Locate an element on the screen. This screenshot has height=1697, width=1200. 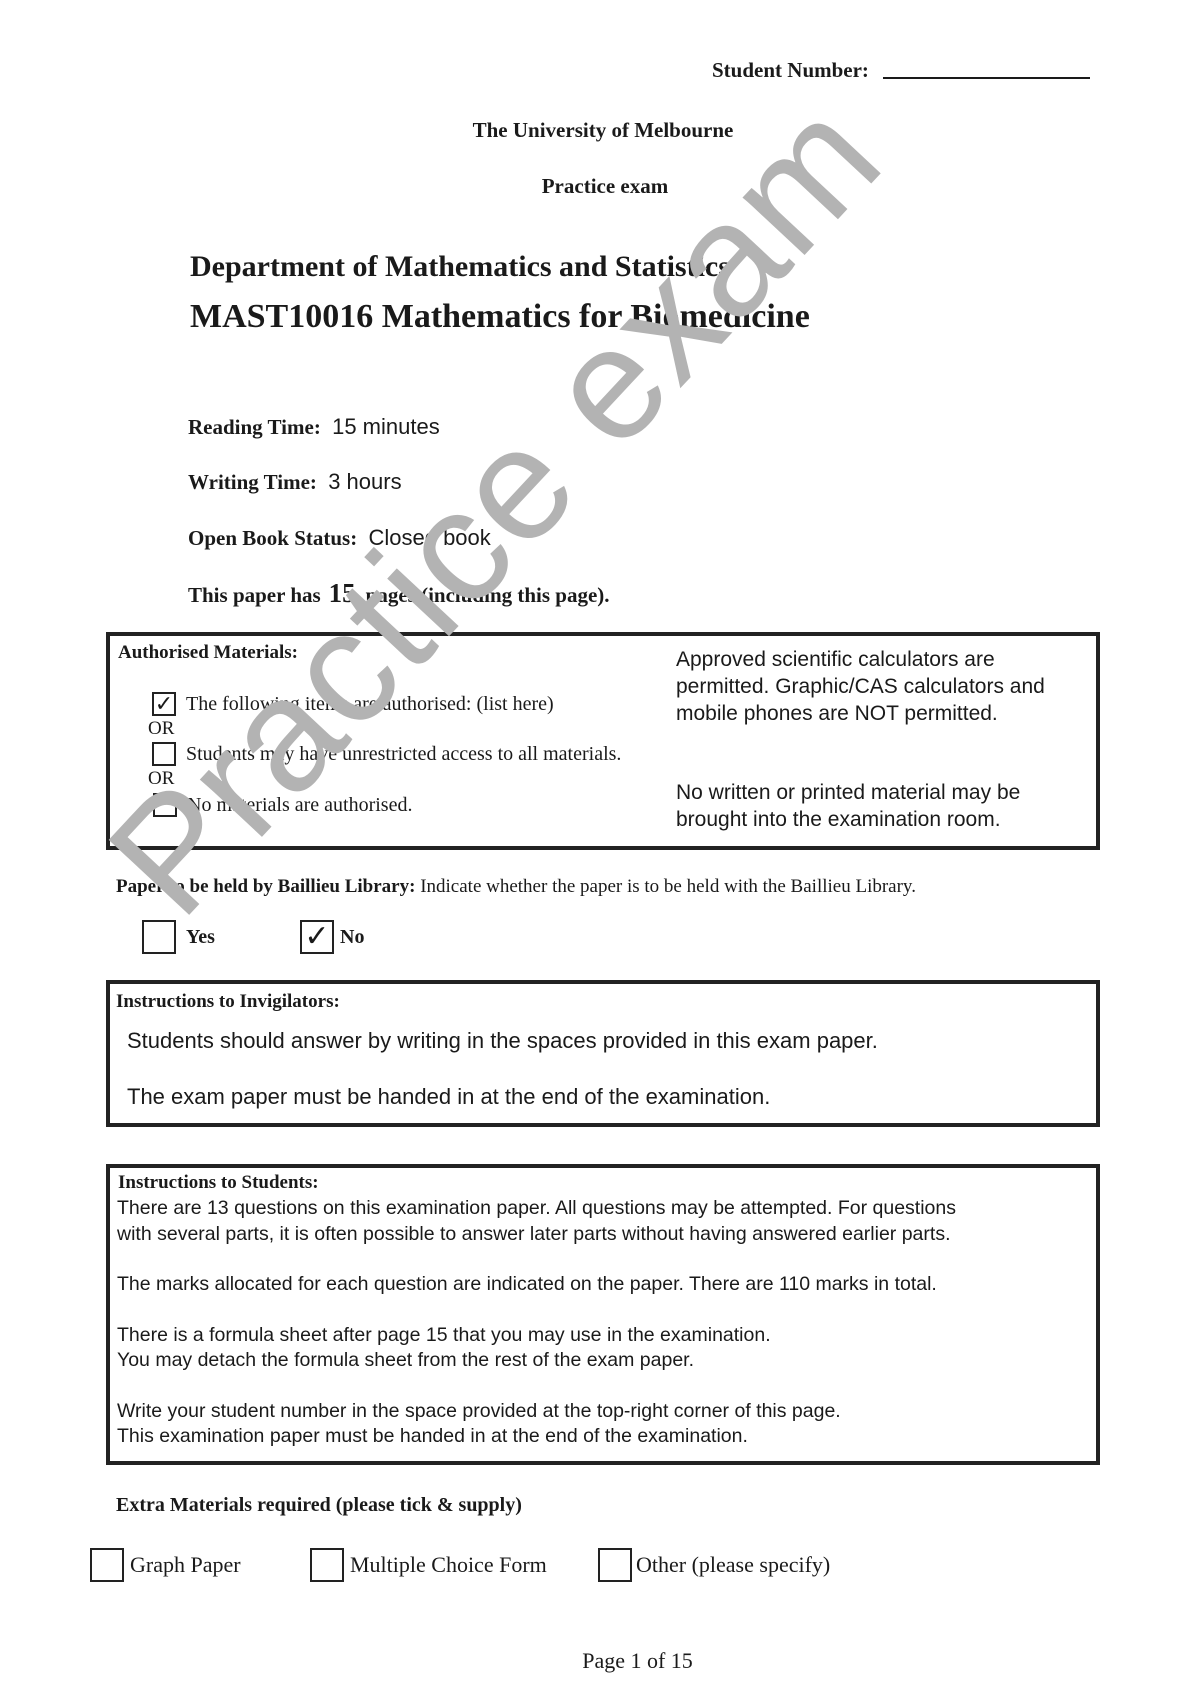
calculator-note-line: permitted. Graphic/CAS calculators and is located at coordinates (860, 686).